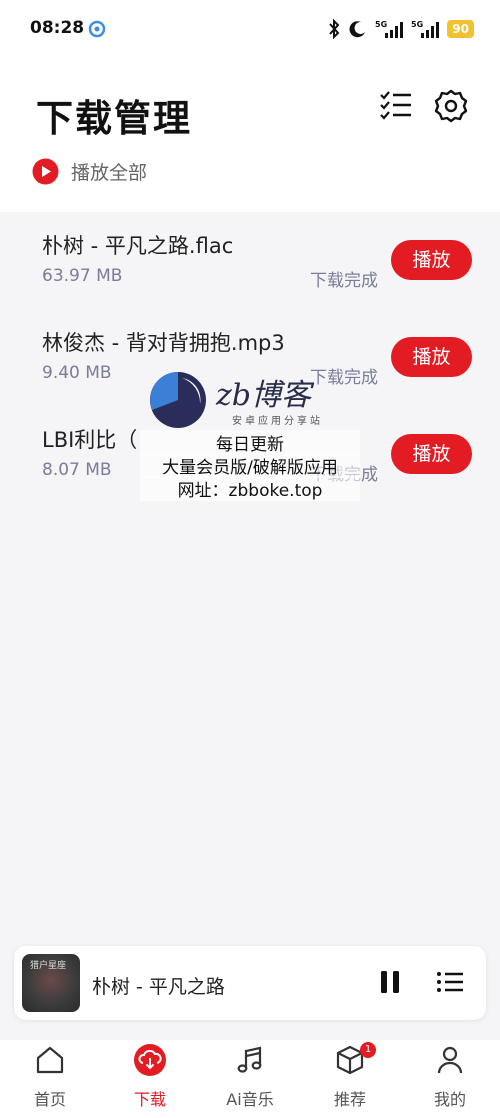 The height and width of the screenshot is (1118, 500). Describe the element at coordinates (368, 1050) in the screenshot. I see `notification-badge: 1` at that location.